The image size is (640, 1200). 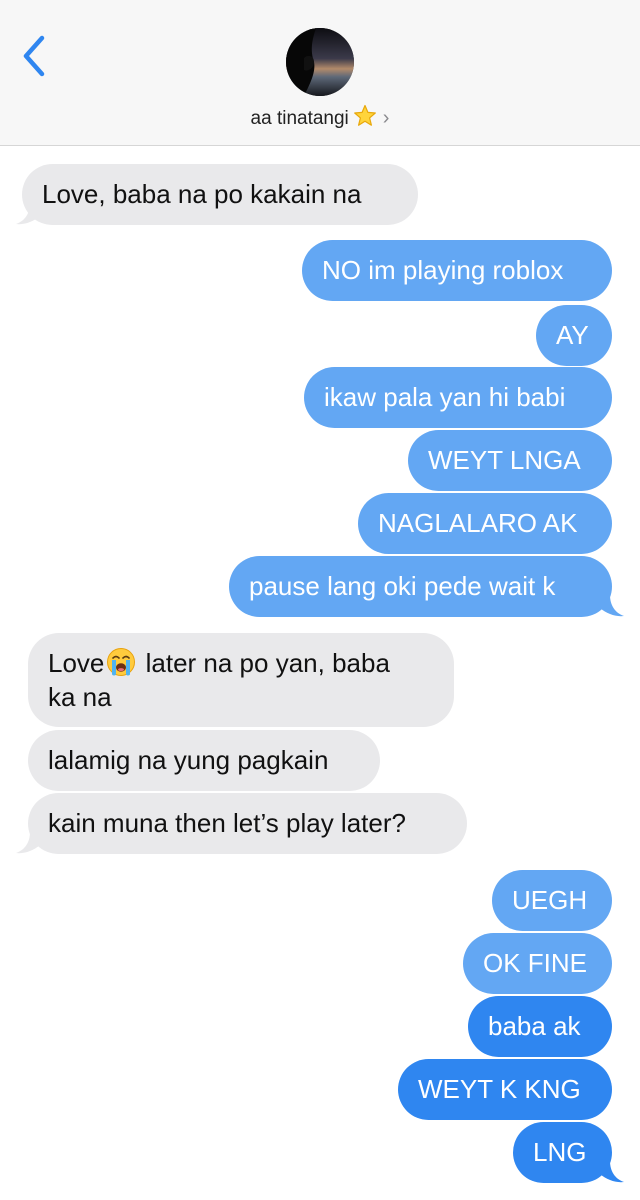 I want to click on message-bubble-sent: OK FINE, so click(x=537, y=963).